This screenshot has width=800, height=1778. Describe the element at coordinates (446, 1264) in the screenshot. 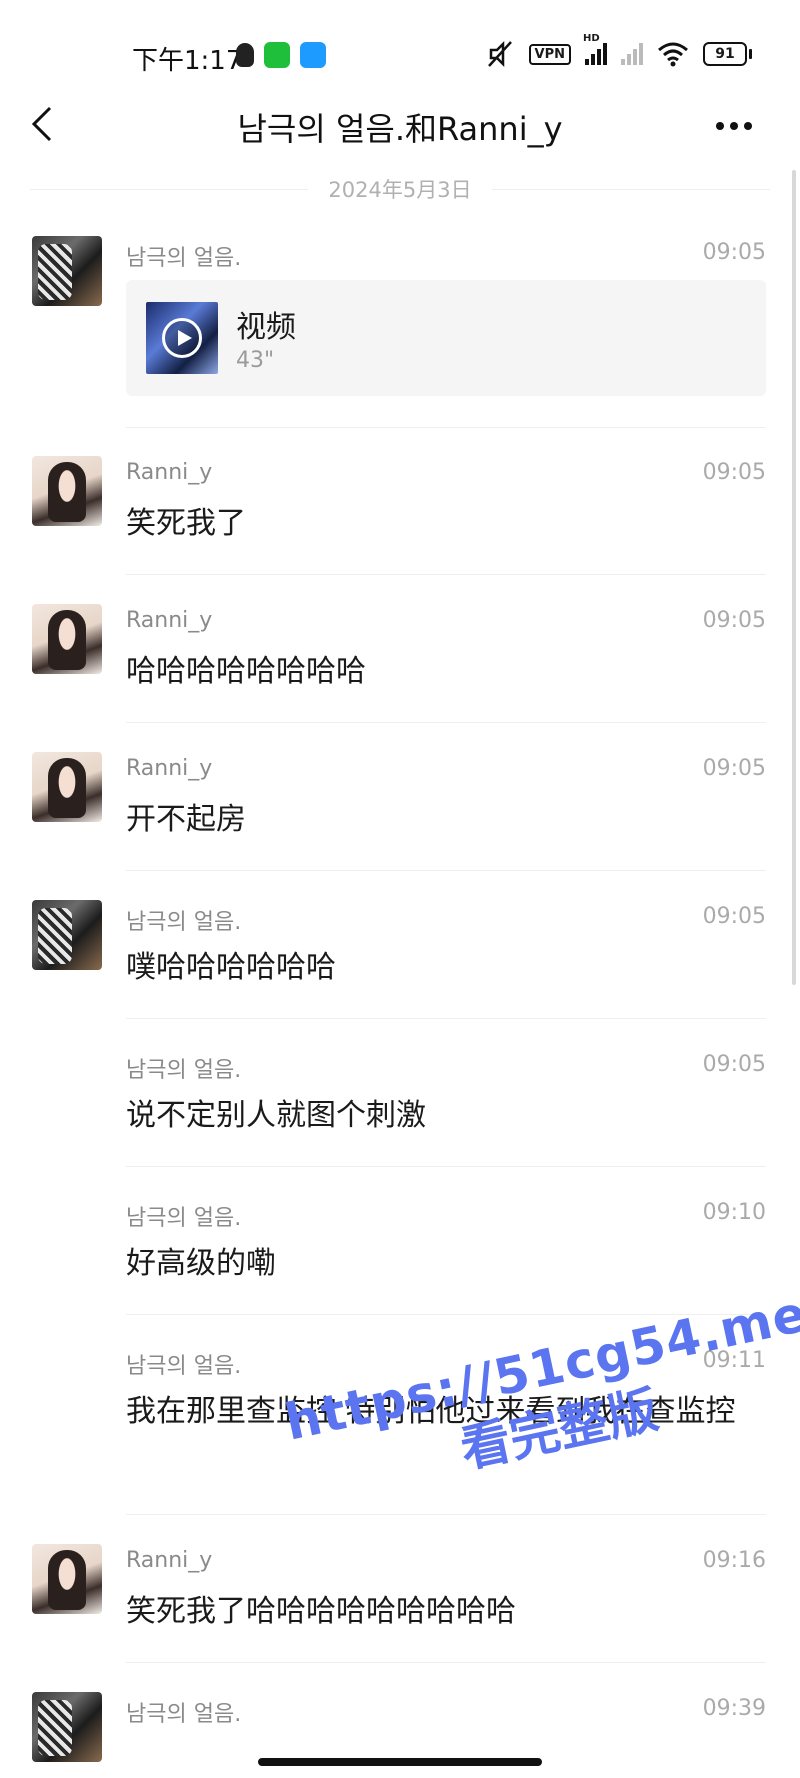

I see `message-text: 好高级的嘞` at that location.